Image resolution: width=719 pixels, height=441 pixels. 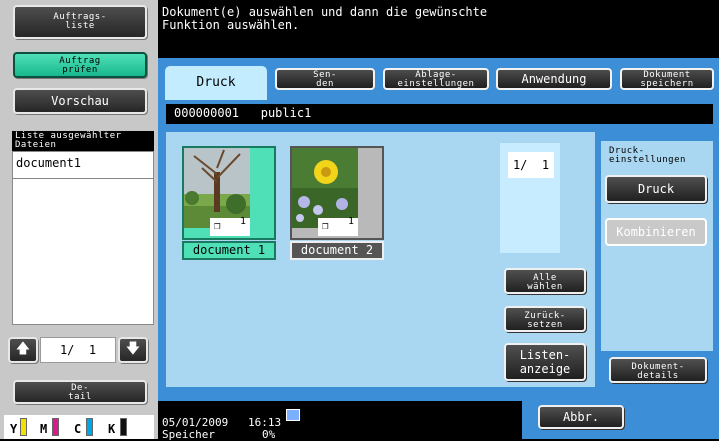 I want to click on tab-send: Sen- den, so click(x=325, y=79).